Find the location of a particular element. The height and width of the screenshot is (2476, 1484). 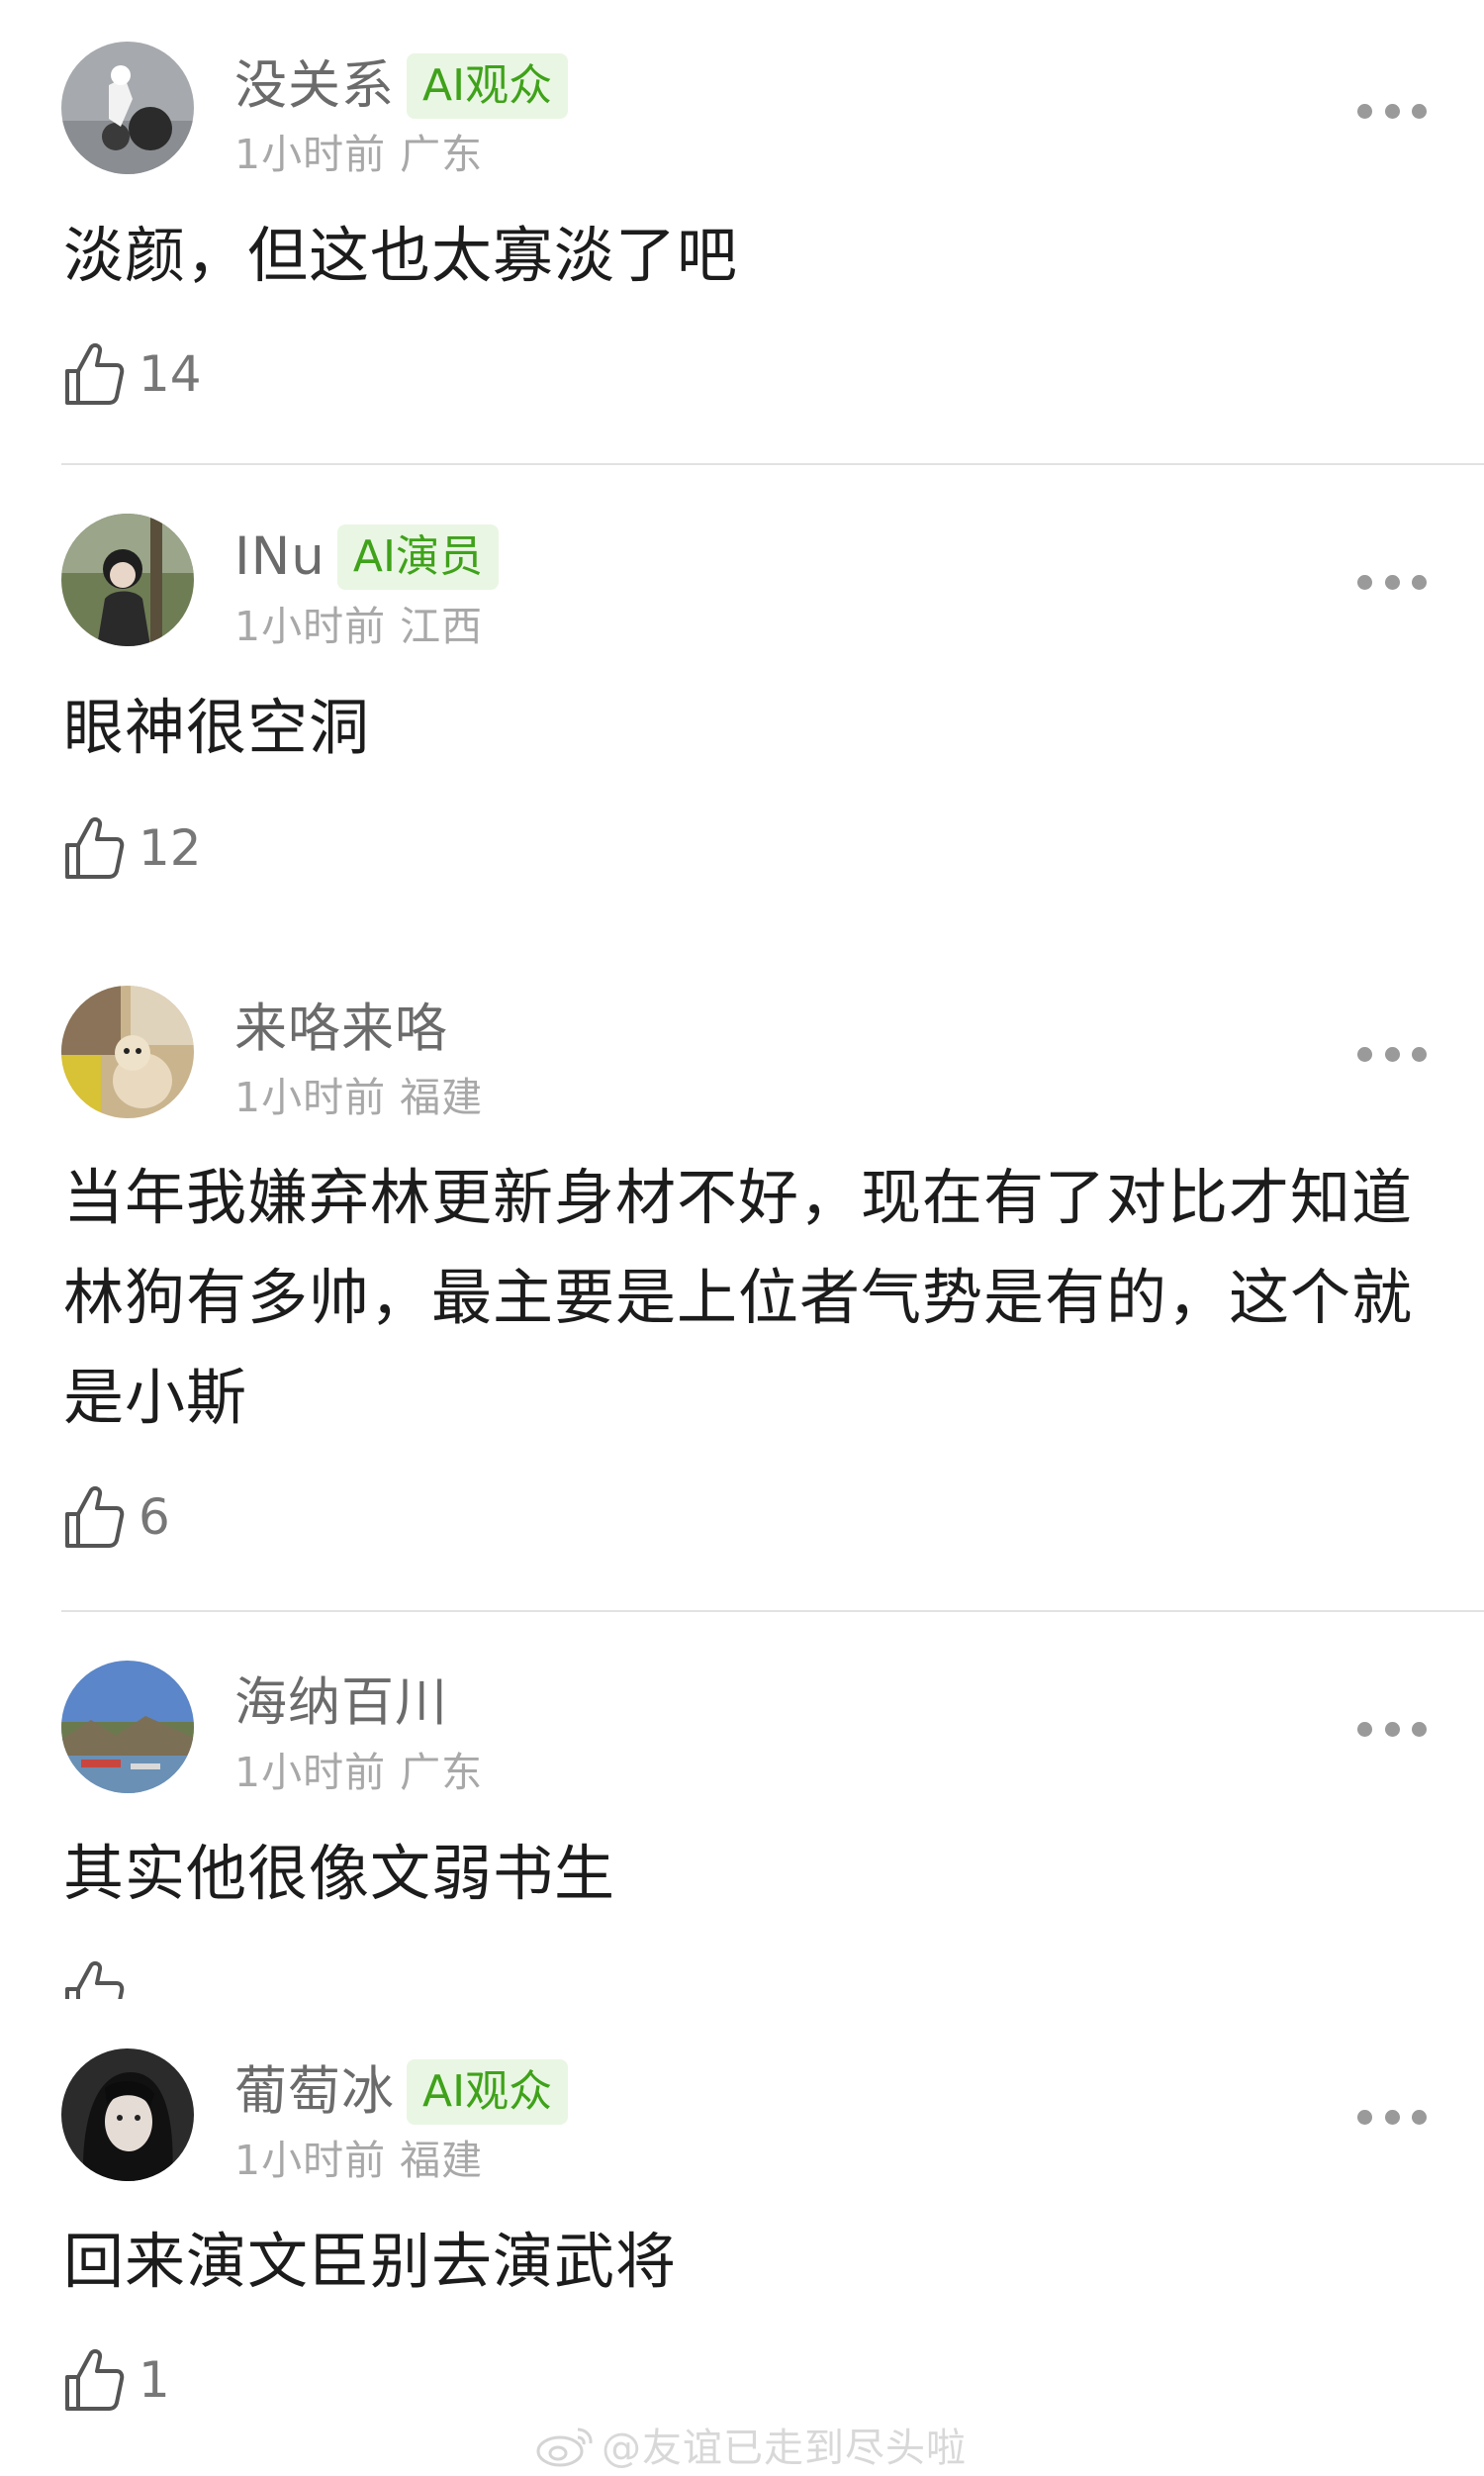

like-count: 1 is located at coordinates (154, 2380).